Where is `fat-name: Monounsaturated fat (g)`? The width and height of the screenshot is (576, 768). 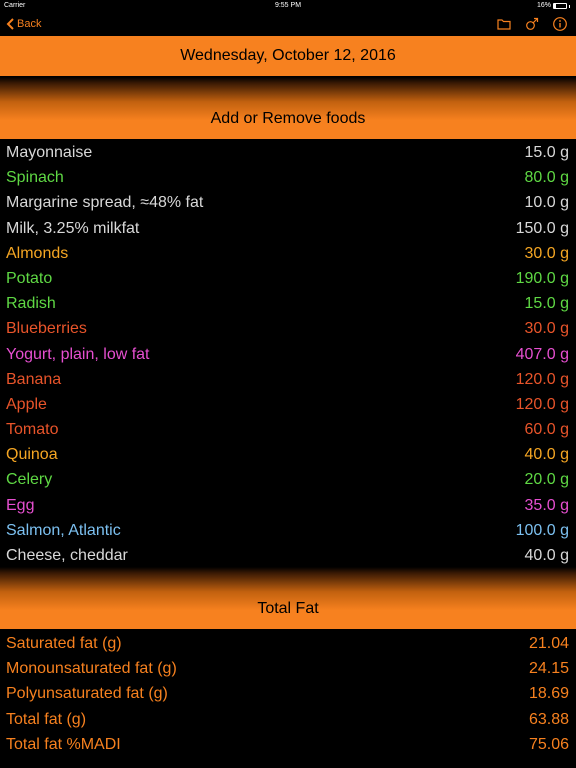
fat-name: Monounsaturated fat (g) is located at coordinates (91, 669).